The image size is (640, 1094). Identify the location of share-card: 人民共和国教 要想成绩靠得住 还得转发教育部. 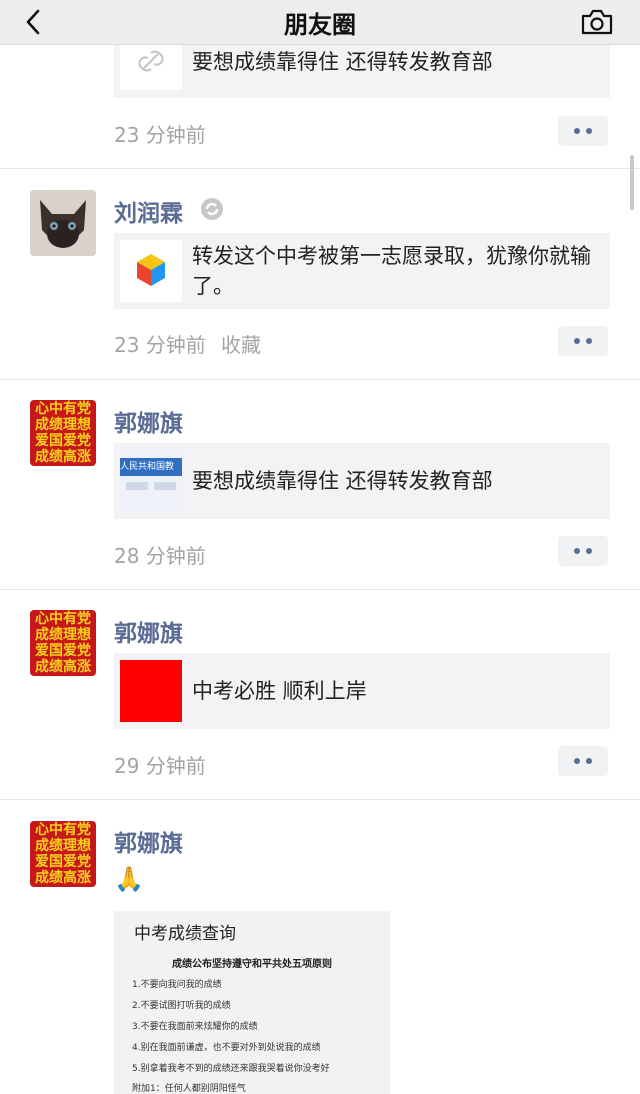
(362, 481).